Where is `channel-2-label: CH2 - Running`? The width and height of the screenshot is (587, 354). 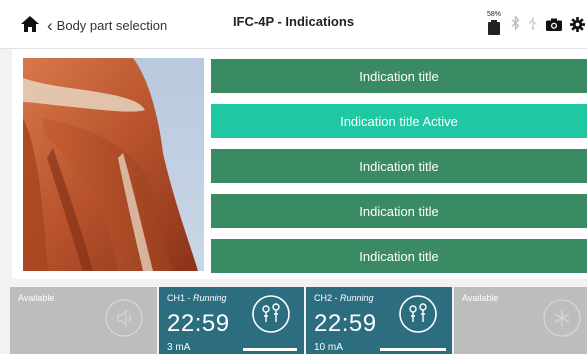 channel-2-label: CH2 - Running is located at coordinates (344, 298).